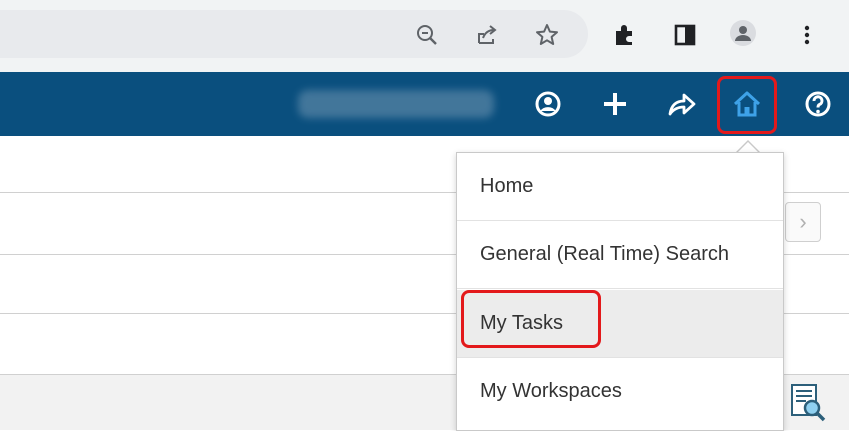 This screenshot has width=849, height=431. I want to click on share-icon, so click(487, 35).